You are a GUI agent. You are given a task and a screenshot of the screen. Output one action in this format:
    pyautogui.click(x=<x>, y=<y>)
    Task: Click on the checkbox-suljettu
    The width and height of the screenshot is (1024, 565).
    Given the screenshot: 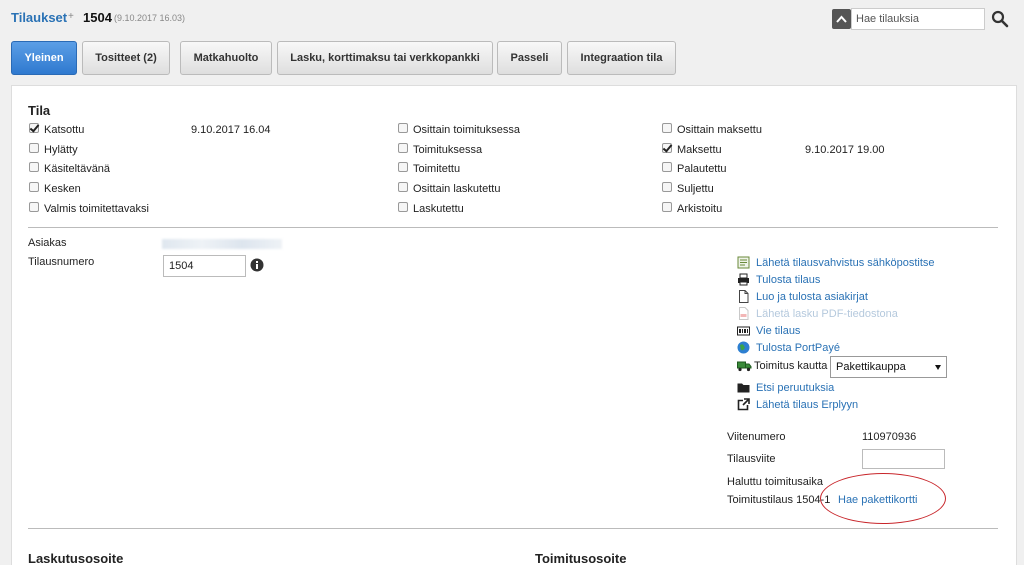 What is the action you would take?
    pyautogui.click(x=667, y=187)
    